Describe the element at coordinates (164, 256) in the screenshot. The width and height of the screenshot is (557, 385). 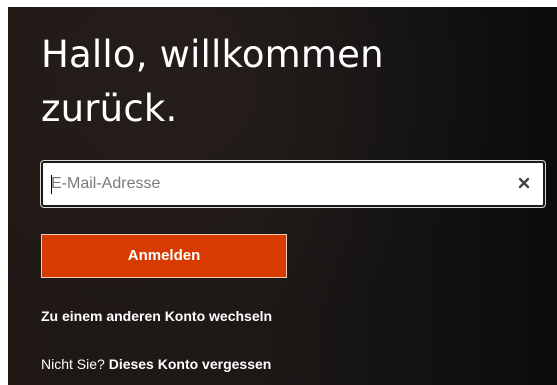
I see `sign-in-button: Anmelden` at that location.